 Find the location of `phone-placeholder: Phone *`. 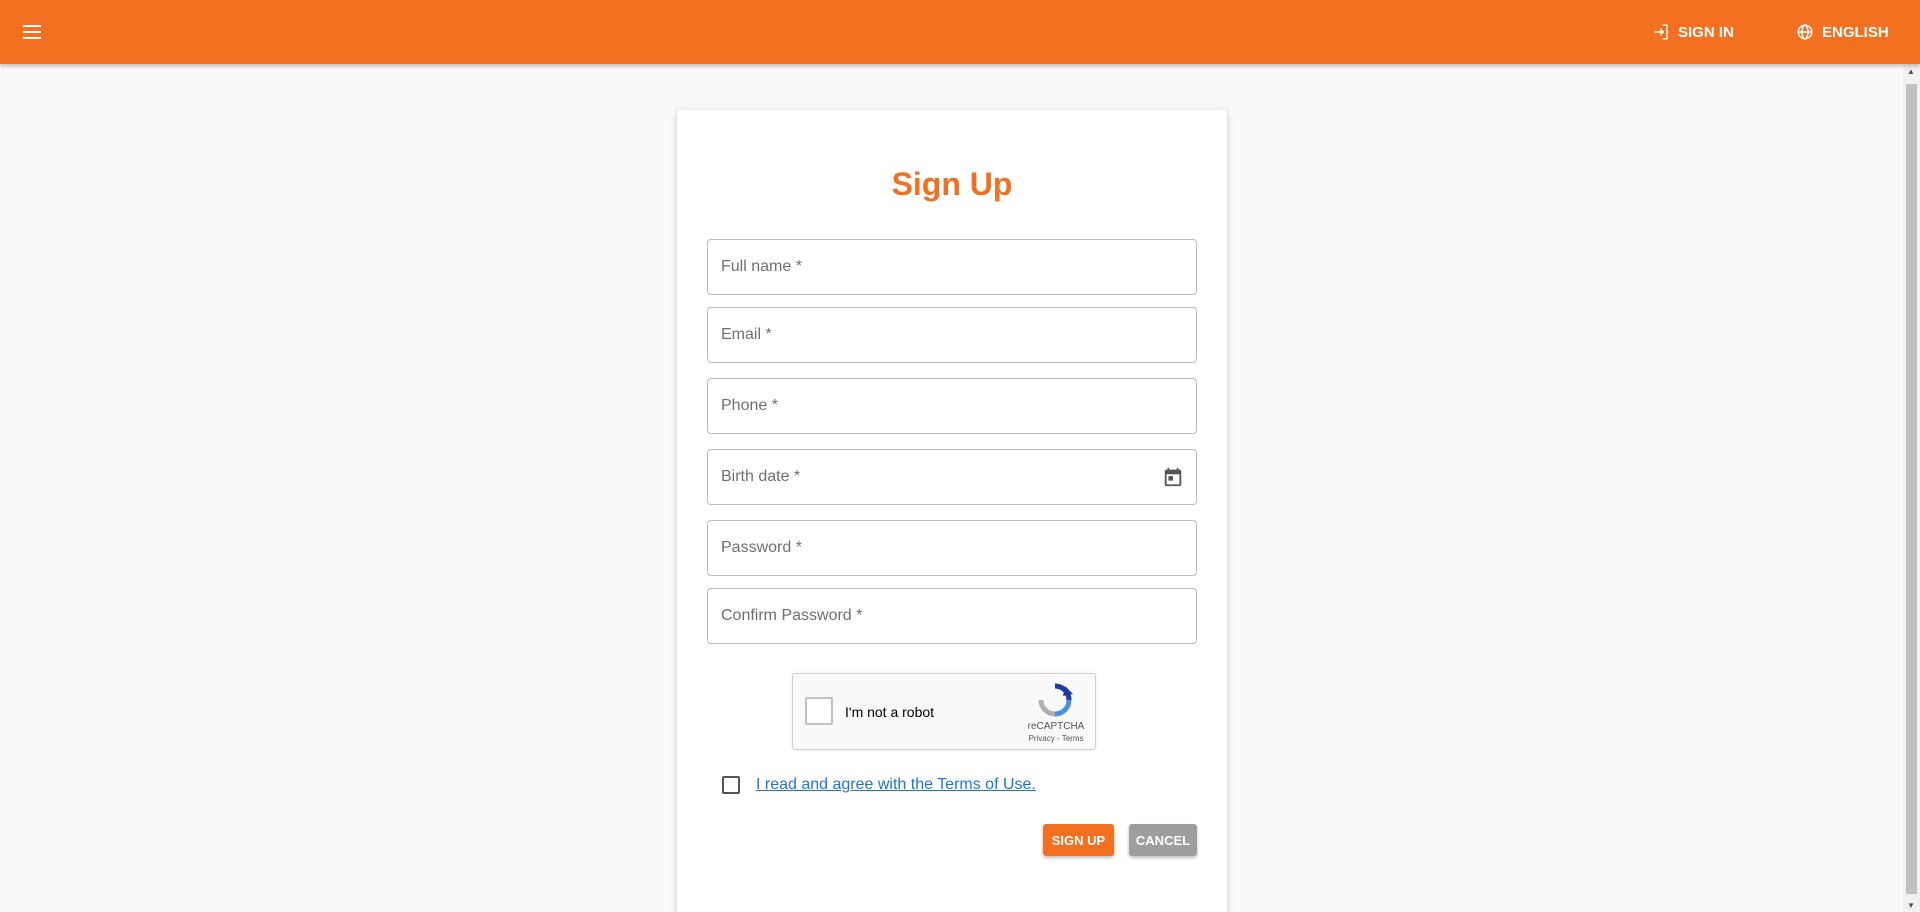

phone-placeholder: Phone * is located at coordinates (749, 405).